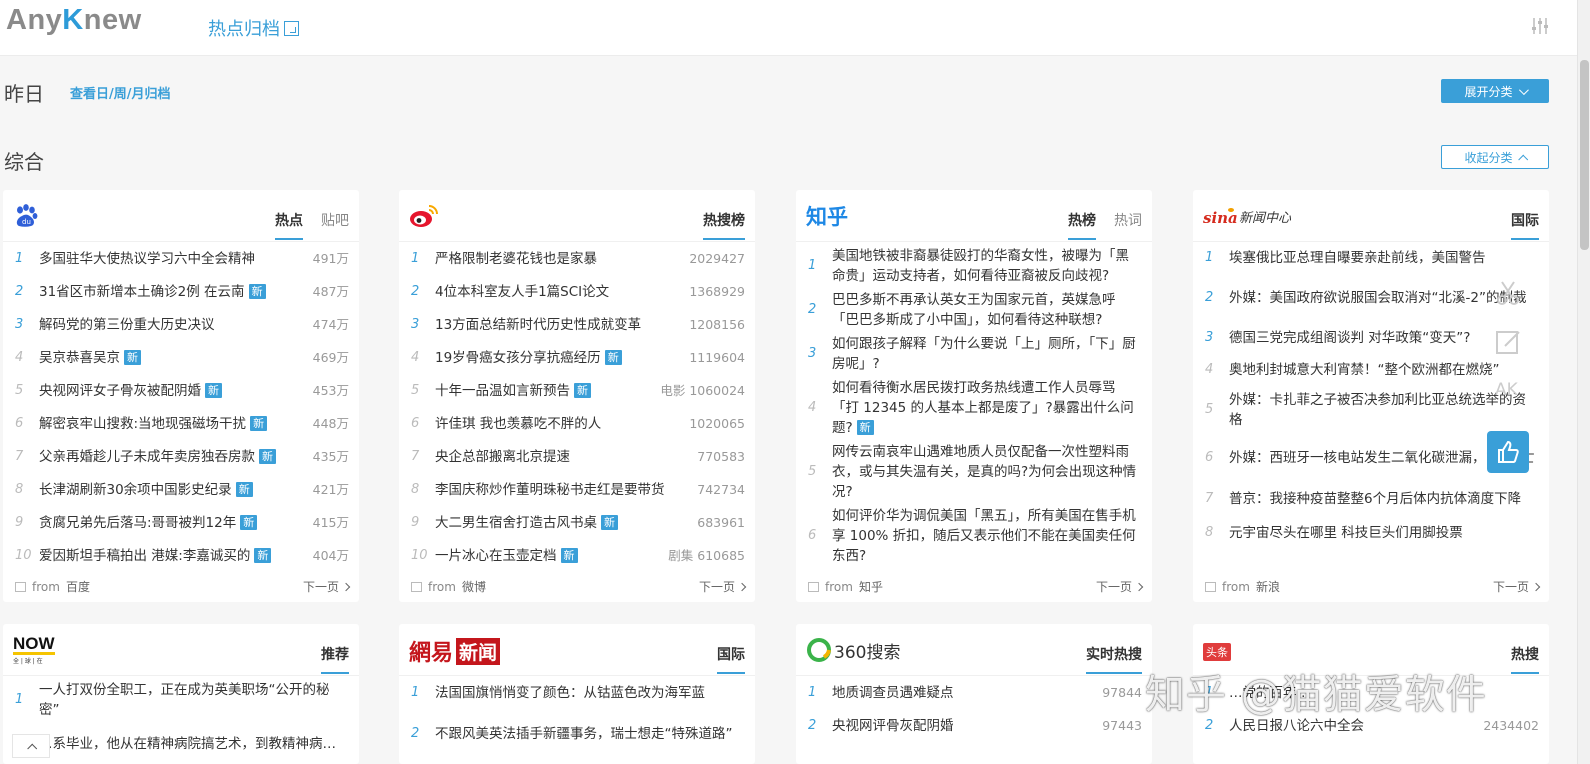 Image resolution: width=1590 pixels, height=764 pixels. I want to click on top-bar: AnyKnew 热点归档, so click(795, 28).